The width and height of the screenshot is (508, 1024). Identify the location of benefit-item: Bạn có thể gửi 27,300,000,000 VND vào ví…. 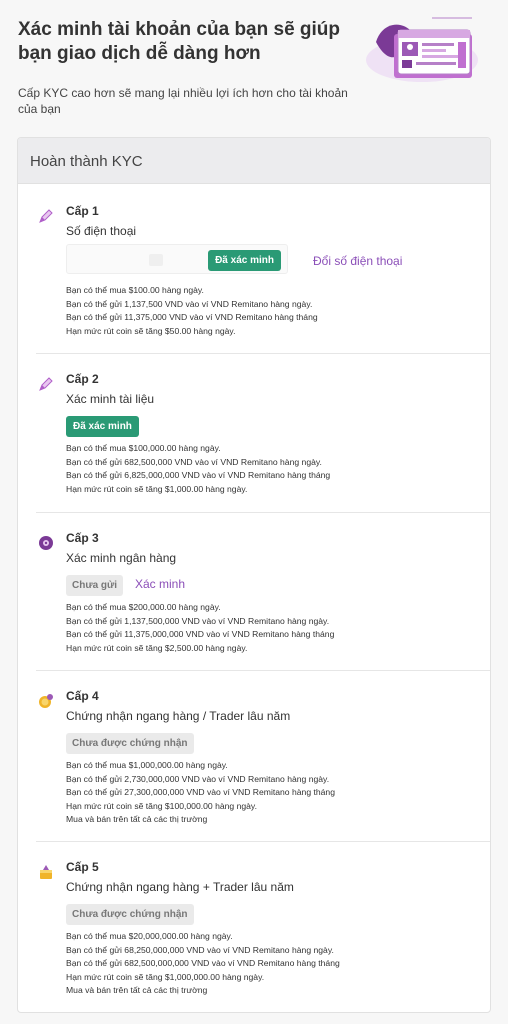
(200, 792).